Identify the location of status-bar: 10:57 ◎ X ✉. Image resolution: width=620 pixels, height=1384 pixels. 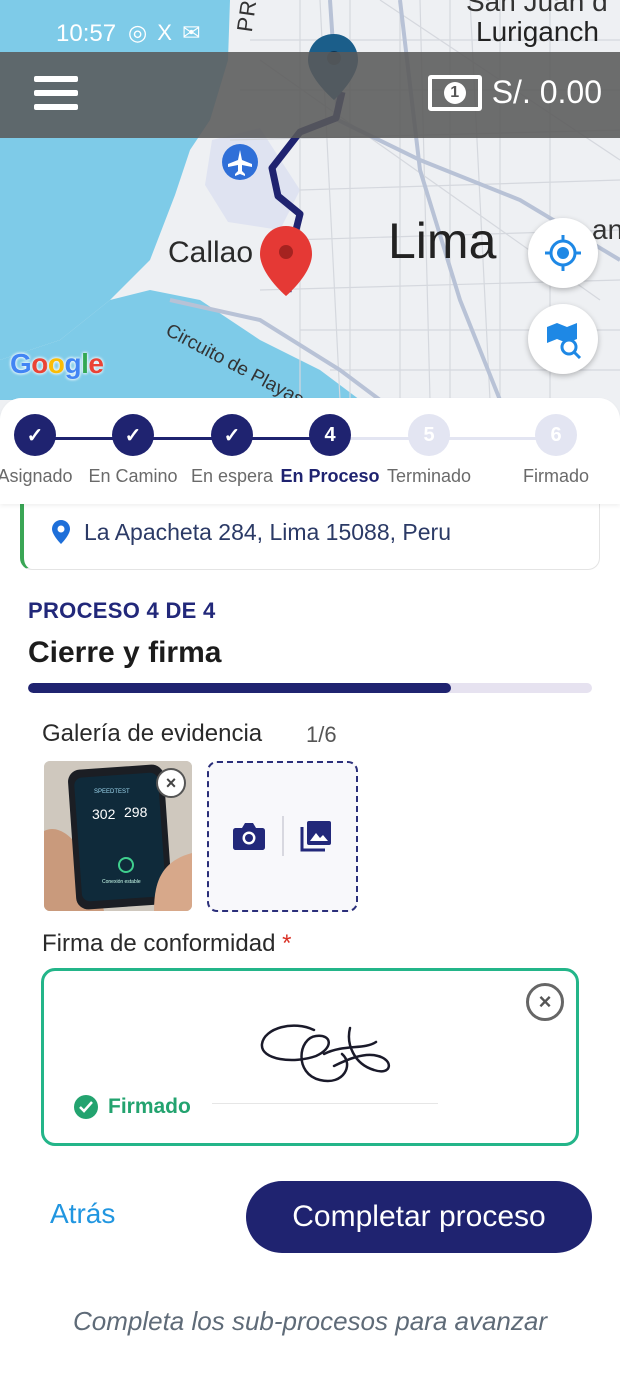
(310, 27).